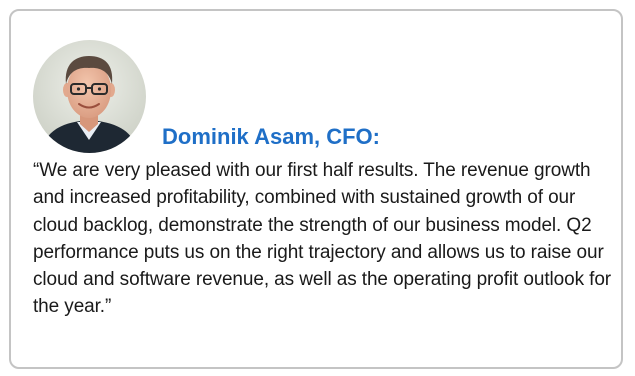  I want to click on portrait-photo, so click(89, 96).